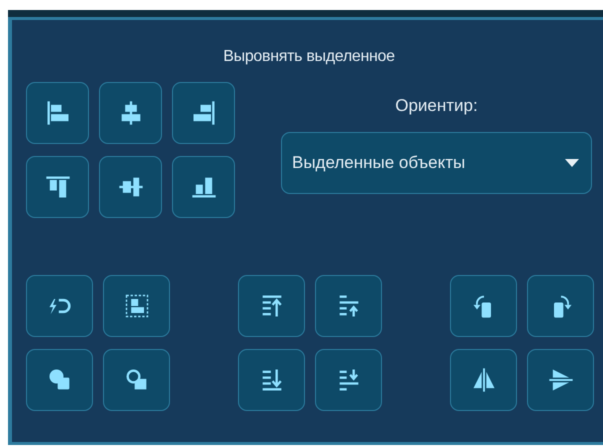  I want to click on align-top-button, so click(57, 187).